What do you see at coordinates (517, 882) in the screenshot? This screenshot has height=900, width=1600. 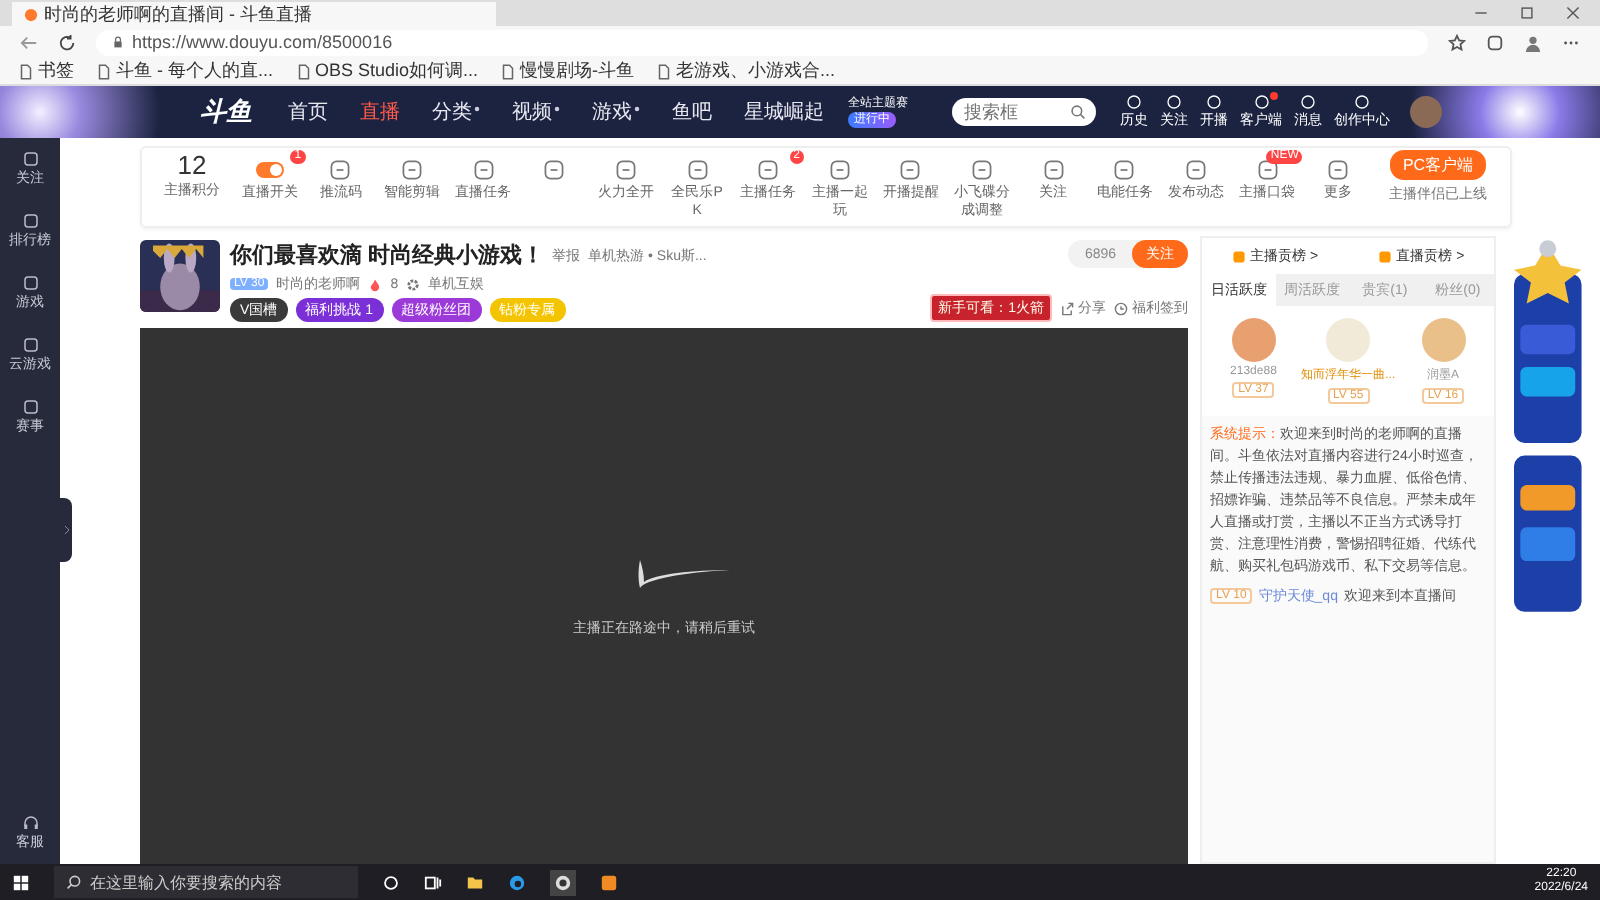 I see `browser-icon` at bounding box center [517, 882].